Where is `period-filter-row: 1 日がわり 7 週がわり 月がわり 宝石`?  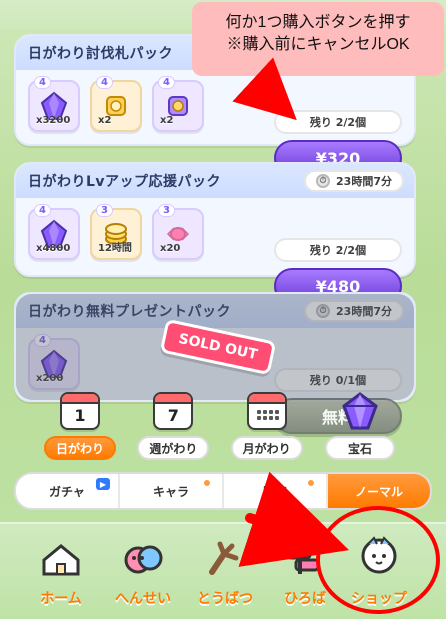
period-filter-row: 1 日がわり 7 週がわり 月がわり 宝石 is located at coordinates (220, 427).